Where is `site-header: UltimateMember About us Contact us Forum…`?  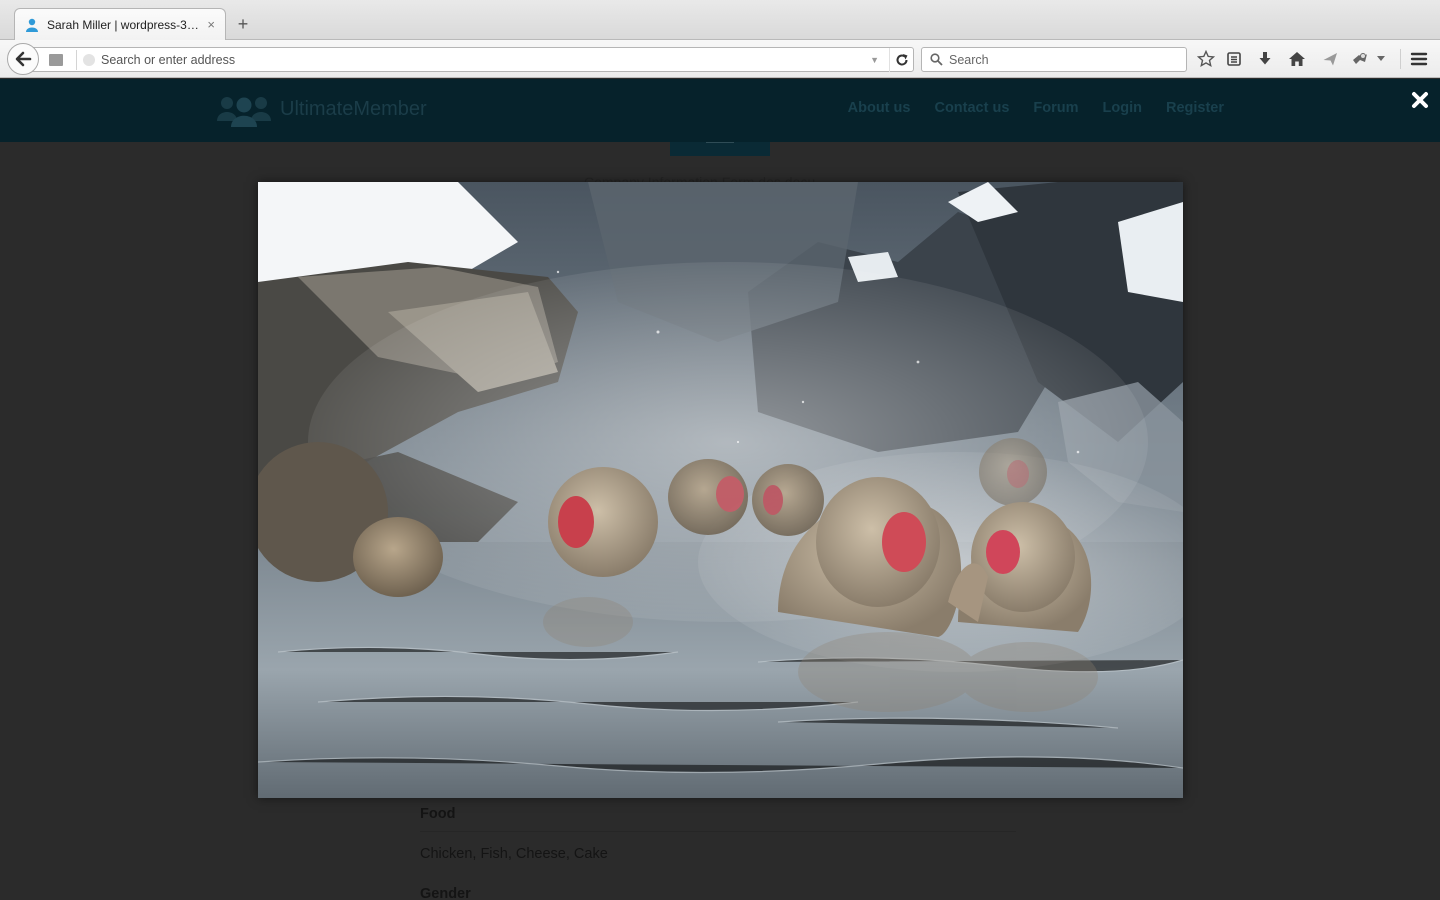
site-header: UltimateMember About us Contact us Forum… is located at coordinates (720, 110).